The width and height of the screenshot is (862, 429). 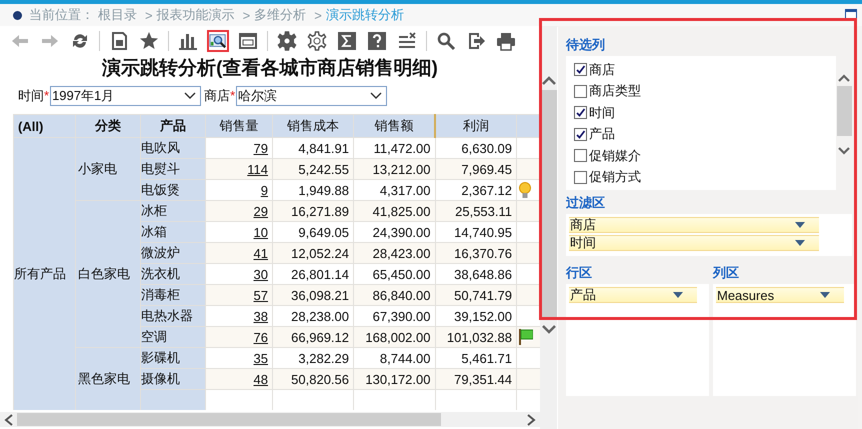 I want to click on row-header-cell: 电热水器, so click(x=173, y=316).